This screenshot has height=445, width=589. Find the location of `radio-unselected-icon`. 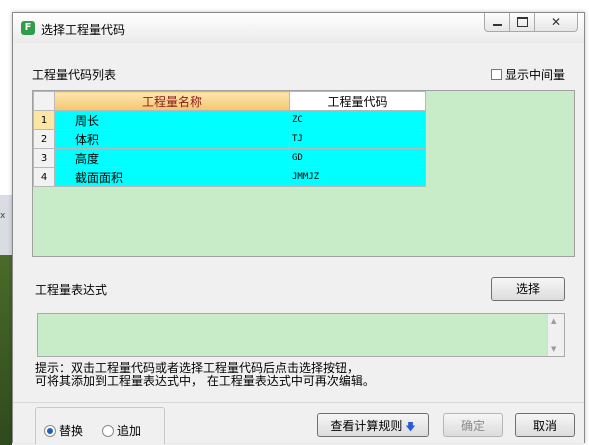

radio-unselected-icon is located at coordinates (108, 430).